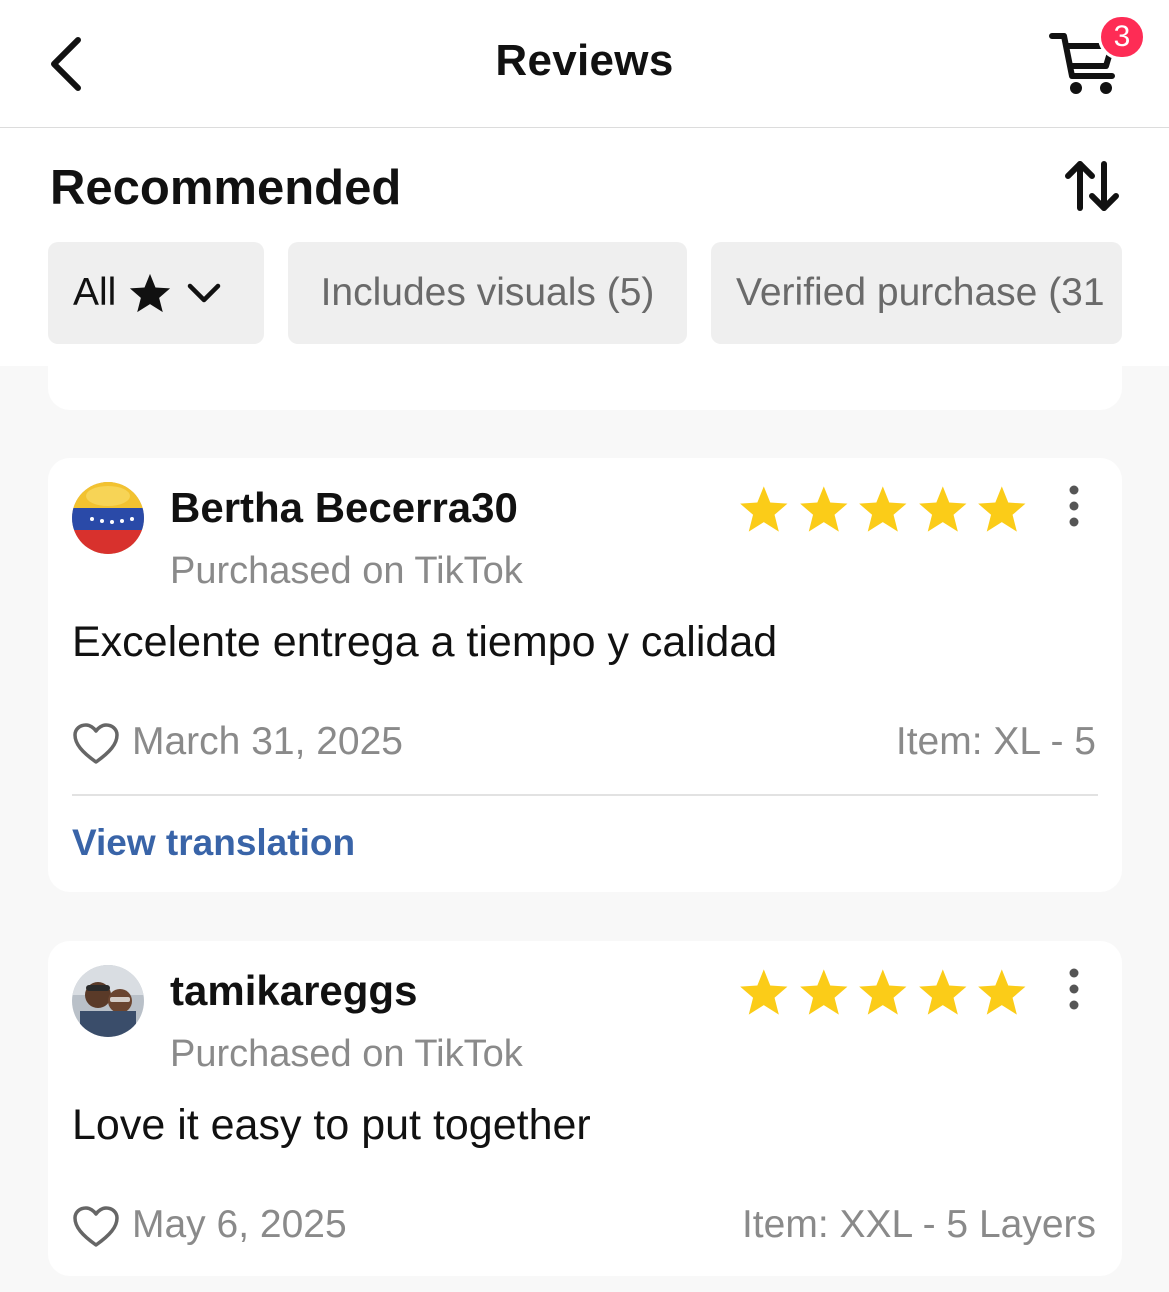  Describe the element at coordinates (918, 1224) in the screenshot. I see `item-variant: Item: XXL - 5 Layers` at that location.